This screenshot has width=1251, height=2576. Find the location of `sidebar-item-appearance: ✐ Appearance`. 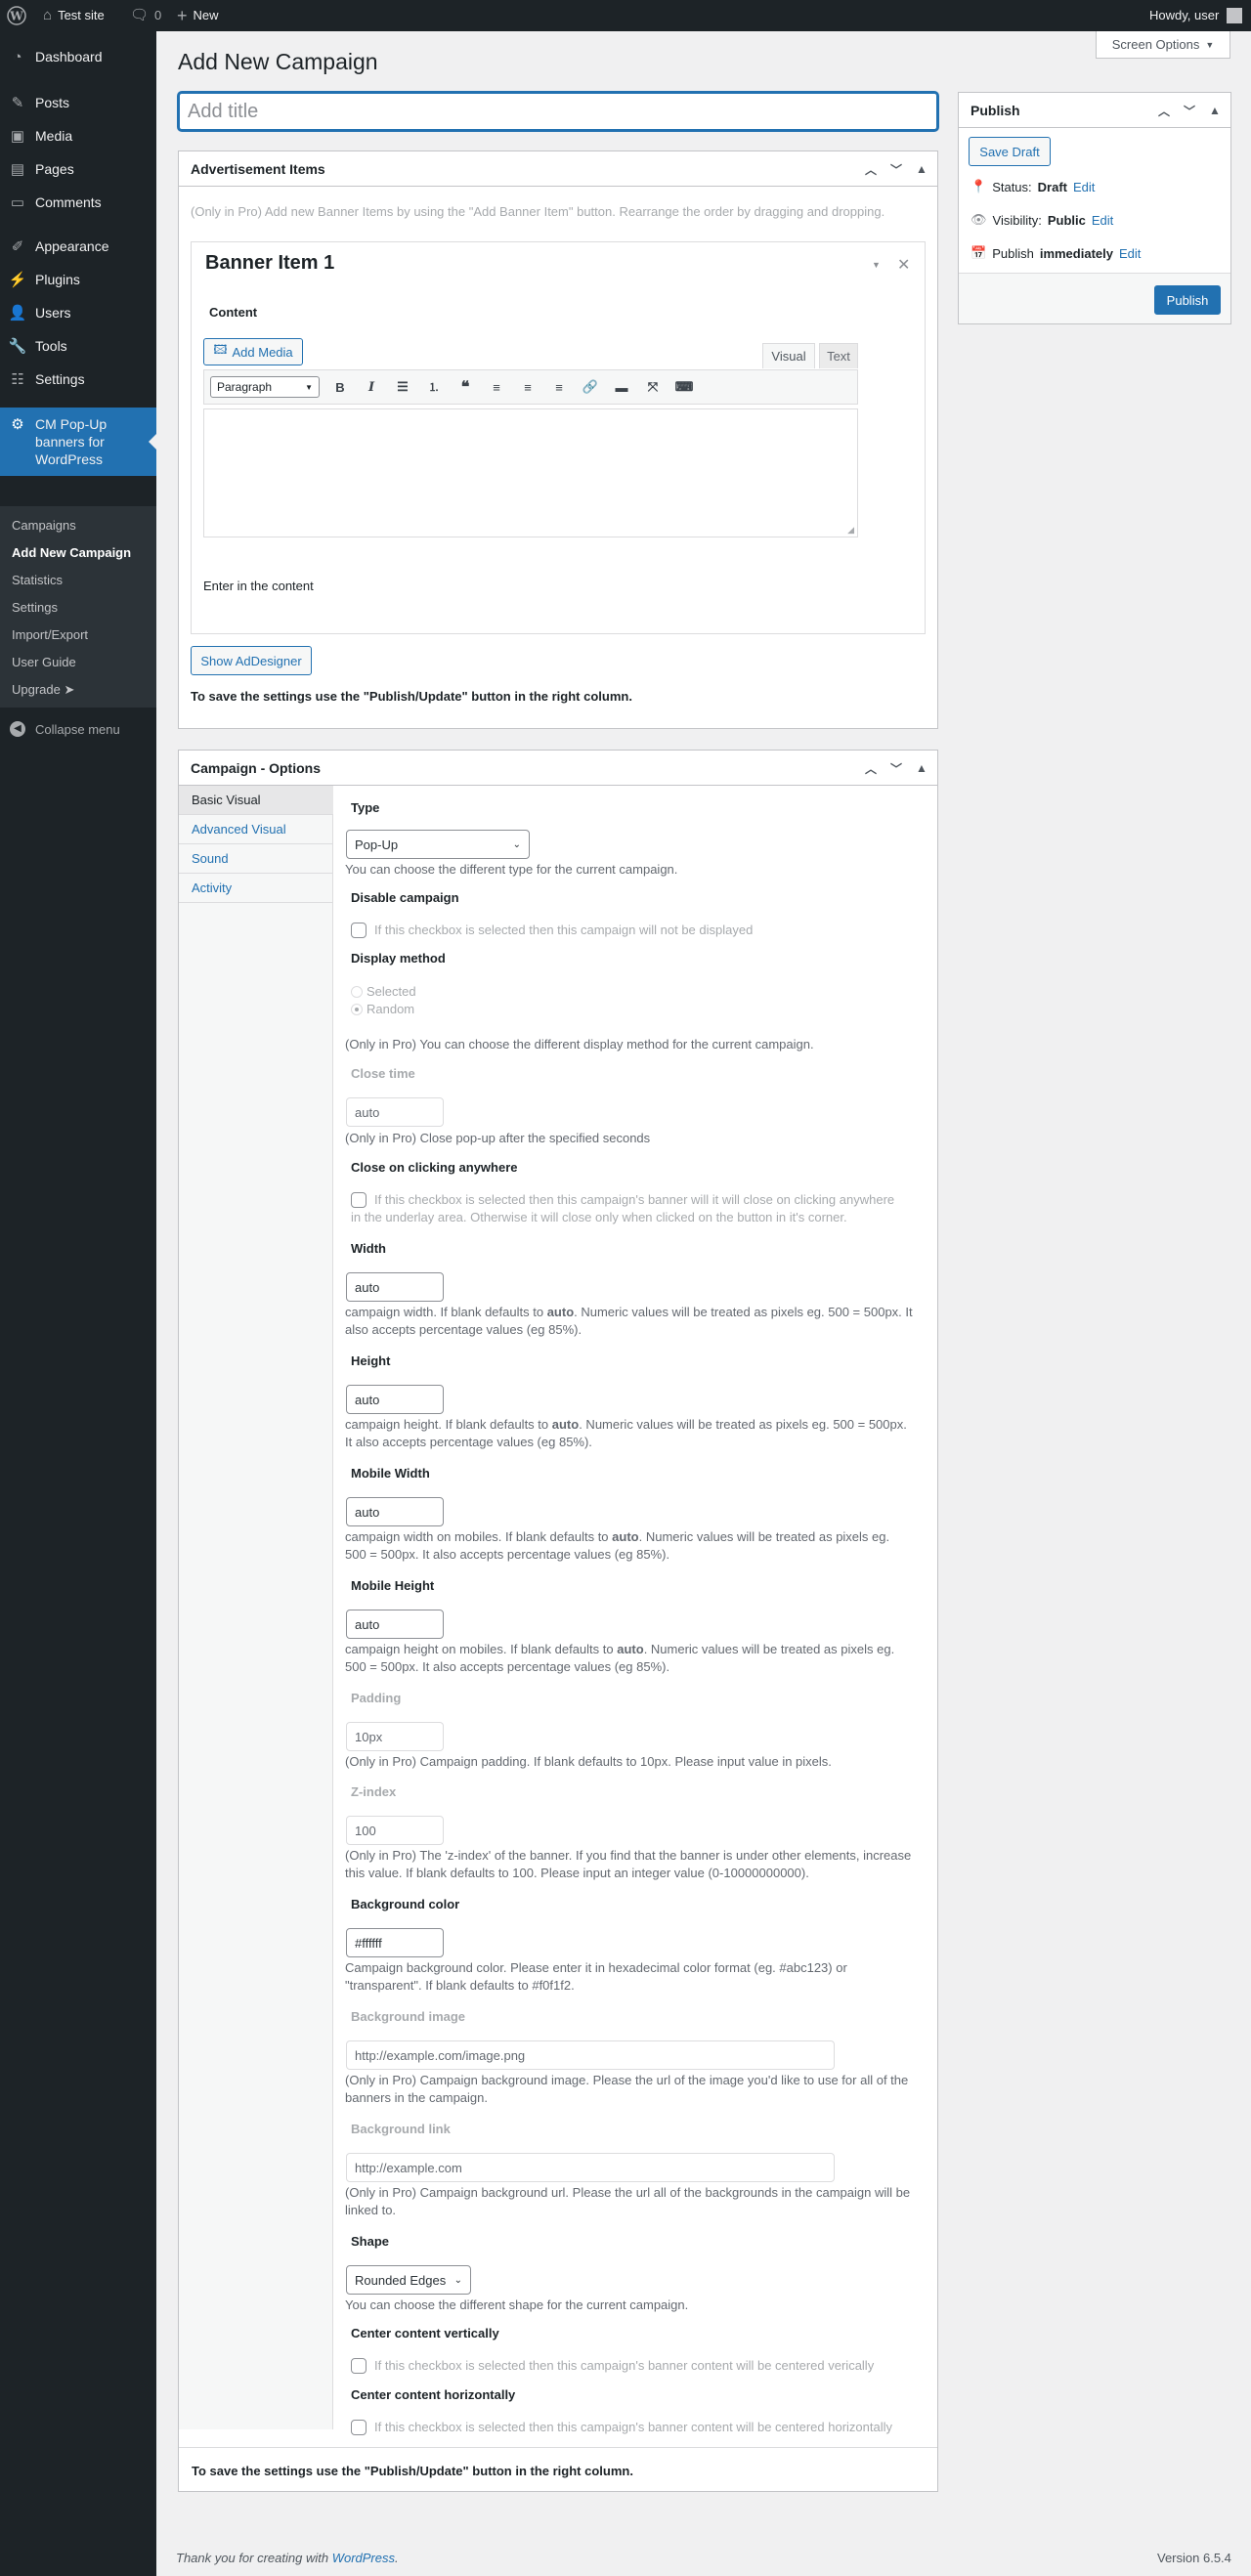

sidebar-item-appearance: ✐ Appearance is located at coordinates (78, 247).